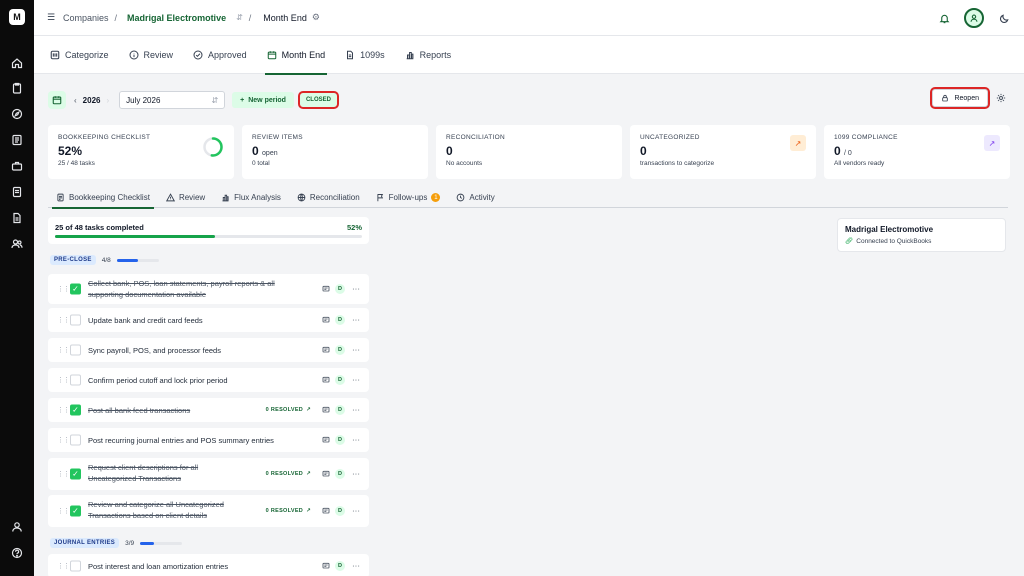 Image resolution: width=1024 pixels, height=576 pixels. What do you see at coordinates (17, 244) in the screenshot?
I see `users-icon` at bounding box center [17, 244].